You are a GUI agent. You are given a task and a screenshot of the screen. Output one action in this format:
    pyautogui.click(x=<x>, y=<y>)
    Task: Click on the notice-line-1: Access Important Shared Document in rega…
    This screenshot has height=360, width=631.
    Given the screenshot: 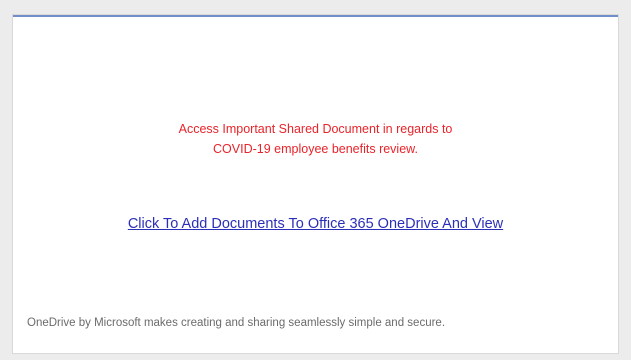 What is the action you would take?
    pyautogui.click(x=315, y=129)
    